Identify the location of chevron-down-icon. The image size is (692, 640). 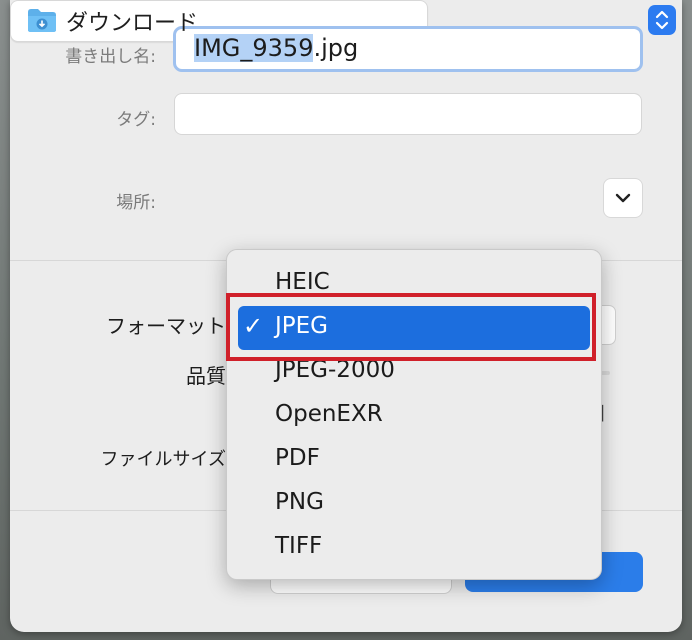
(623, 198).